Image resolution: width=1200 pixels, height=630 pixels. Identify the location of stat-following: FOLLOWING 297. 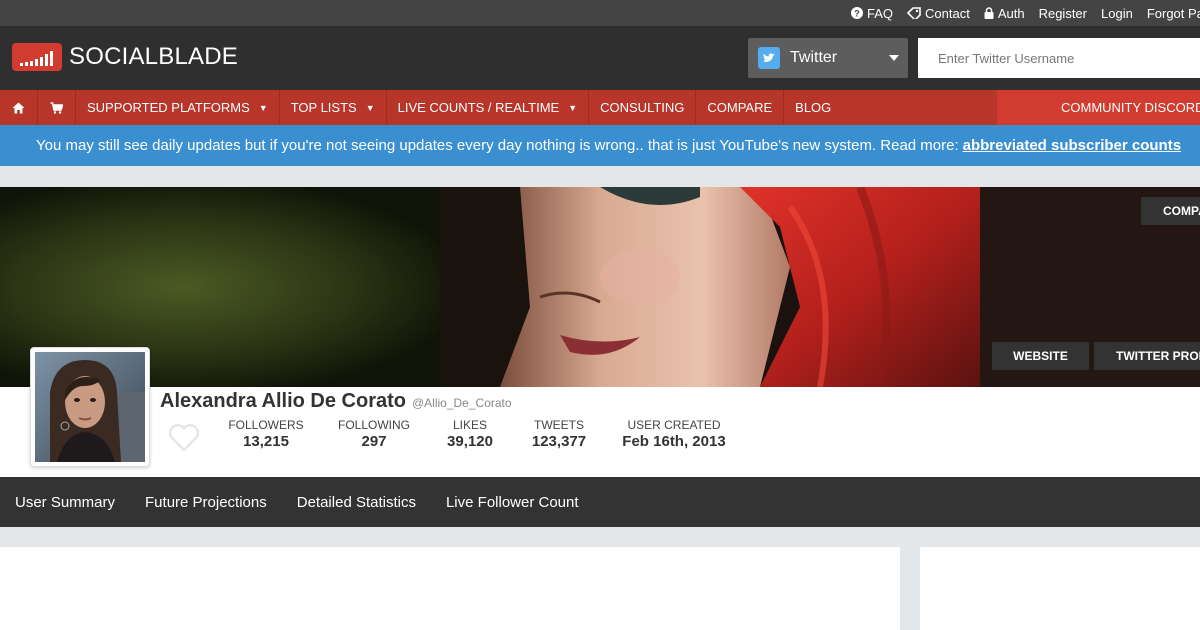
(374, 434).